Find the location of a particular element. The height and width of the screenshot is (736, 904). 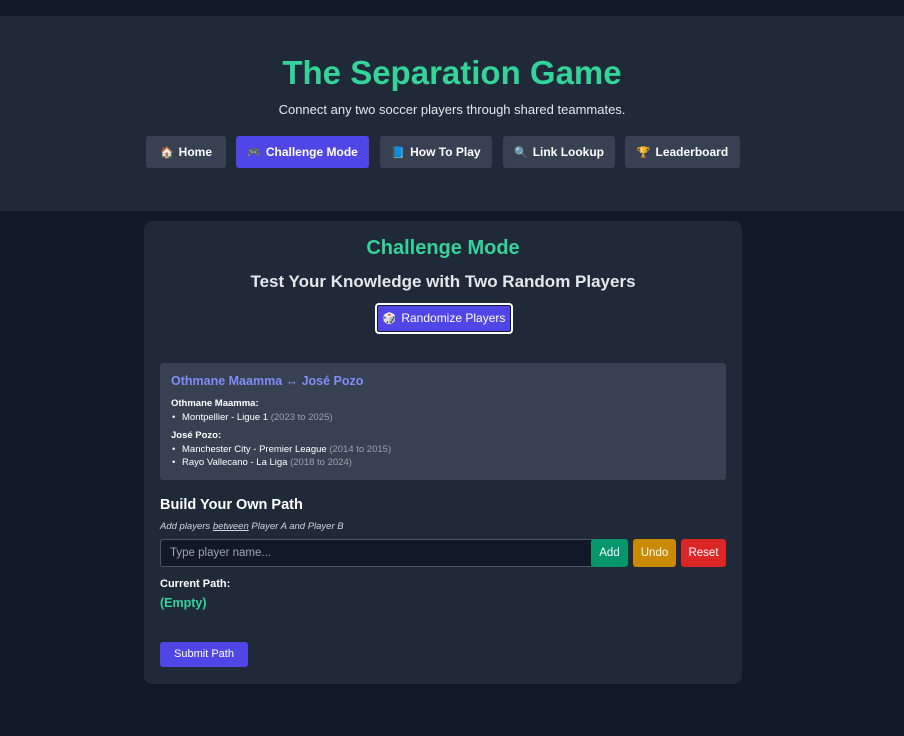

nav-home-label: Home is located at coordinates (195, 152).